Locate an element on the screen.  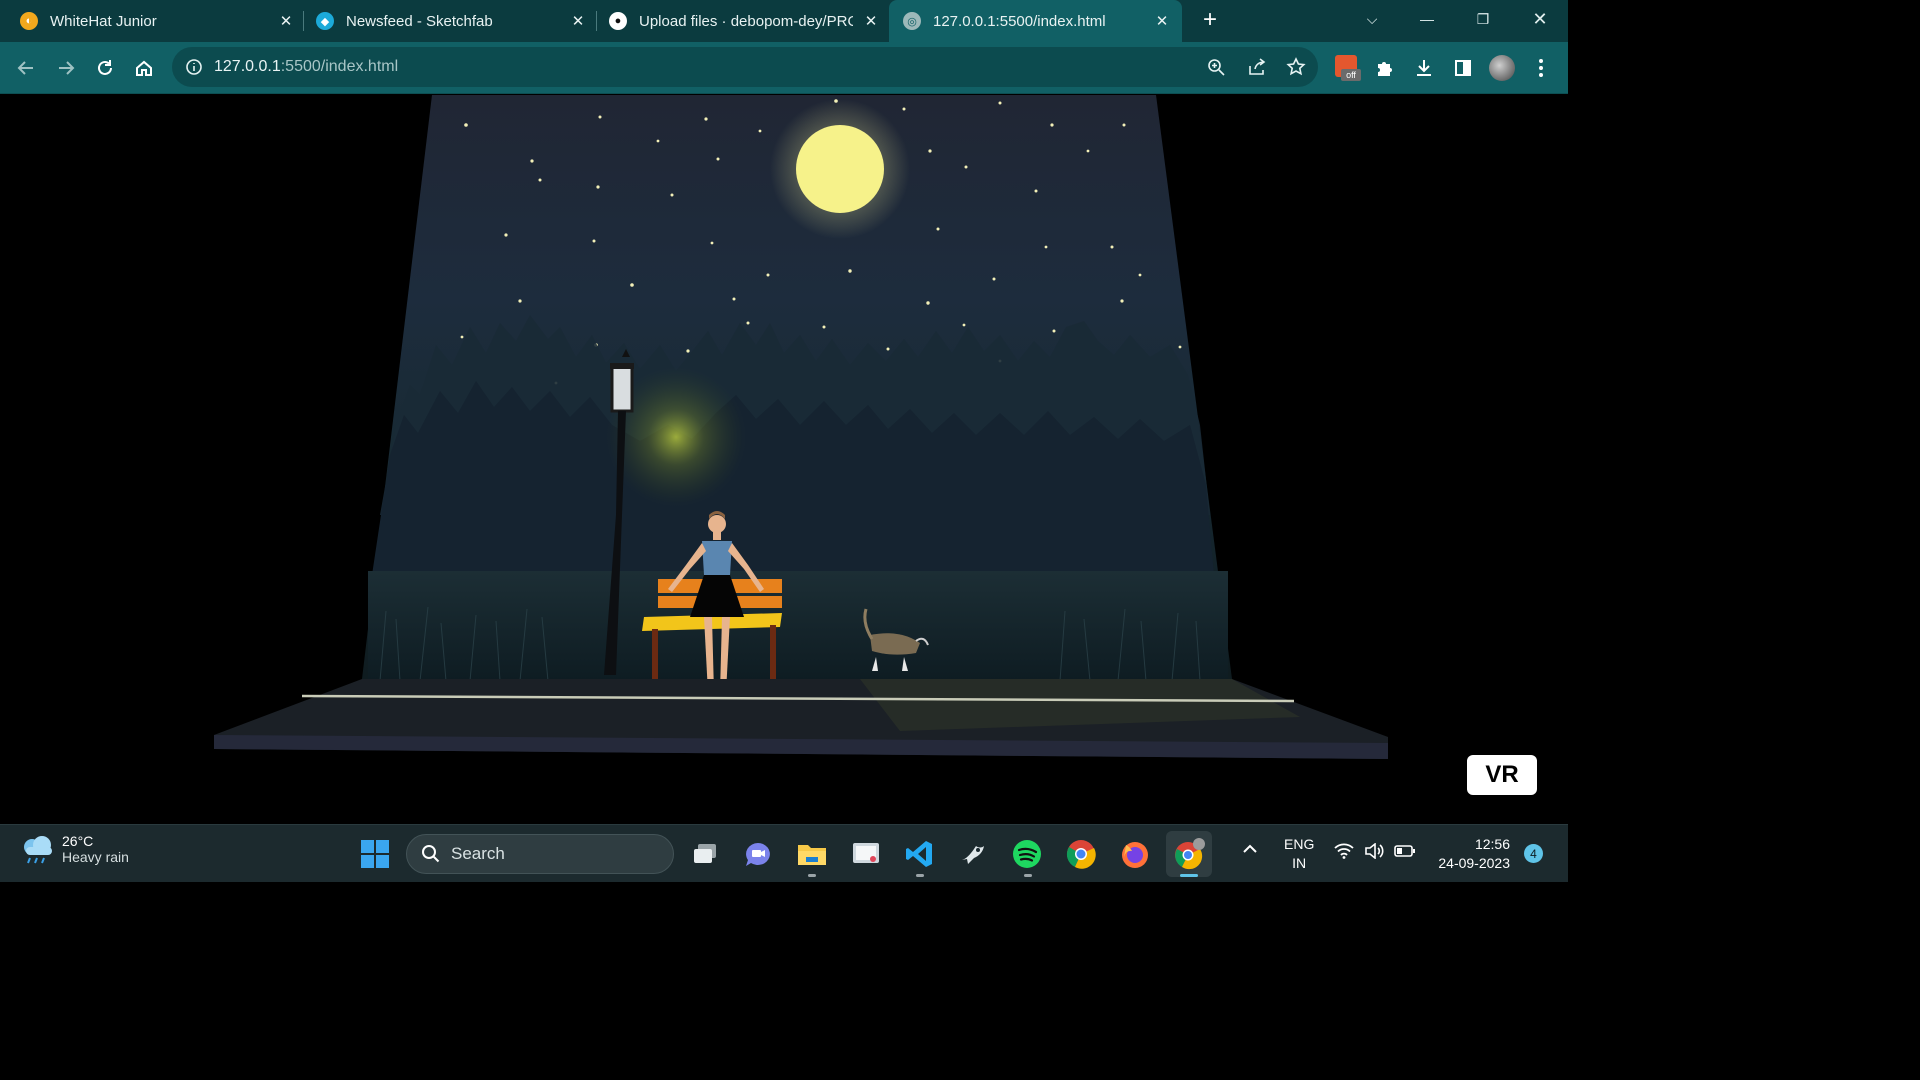
new-tab-button: + is located at coordinates (1210, 20).